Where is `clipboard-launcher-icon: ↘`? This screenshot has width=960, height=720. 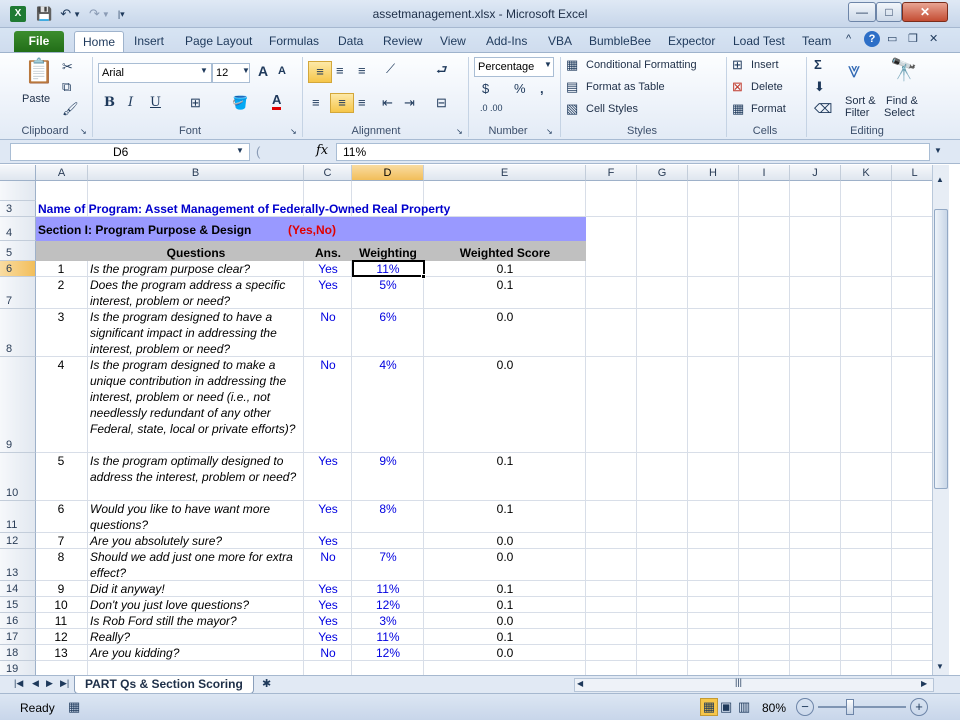
clipboard-launcher-icon: ↘ is located at coordinates (83, 131).